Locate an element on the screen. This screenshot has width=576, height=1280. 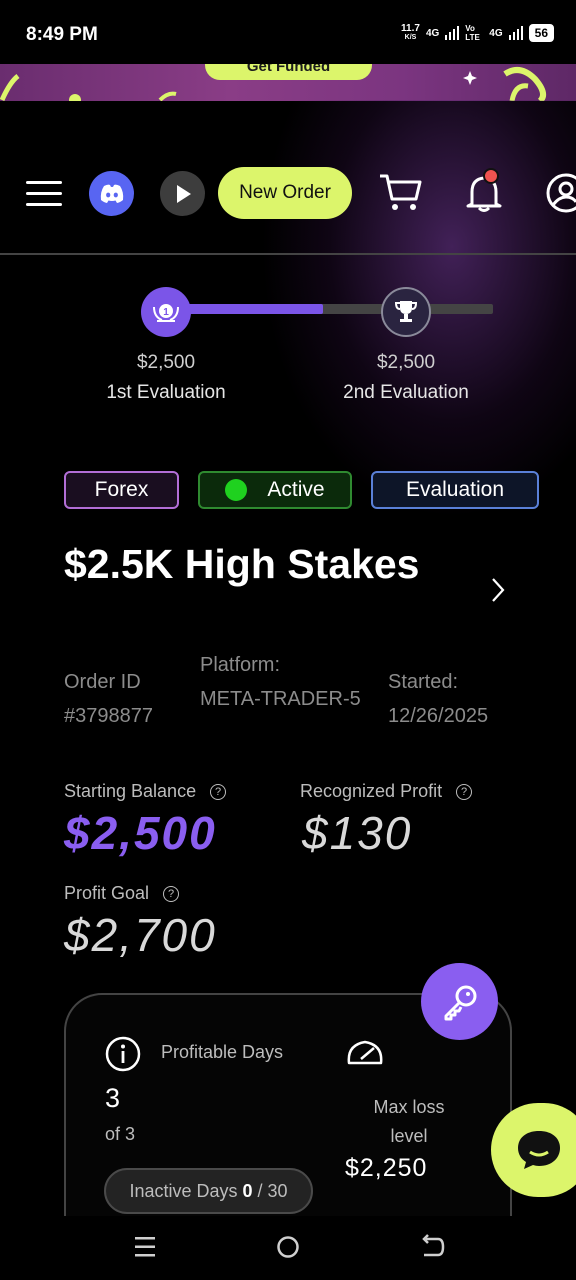
profit-goal-label: Profit Goal is located at coordinates (107, 893).